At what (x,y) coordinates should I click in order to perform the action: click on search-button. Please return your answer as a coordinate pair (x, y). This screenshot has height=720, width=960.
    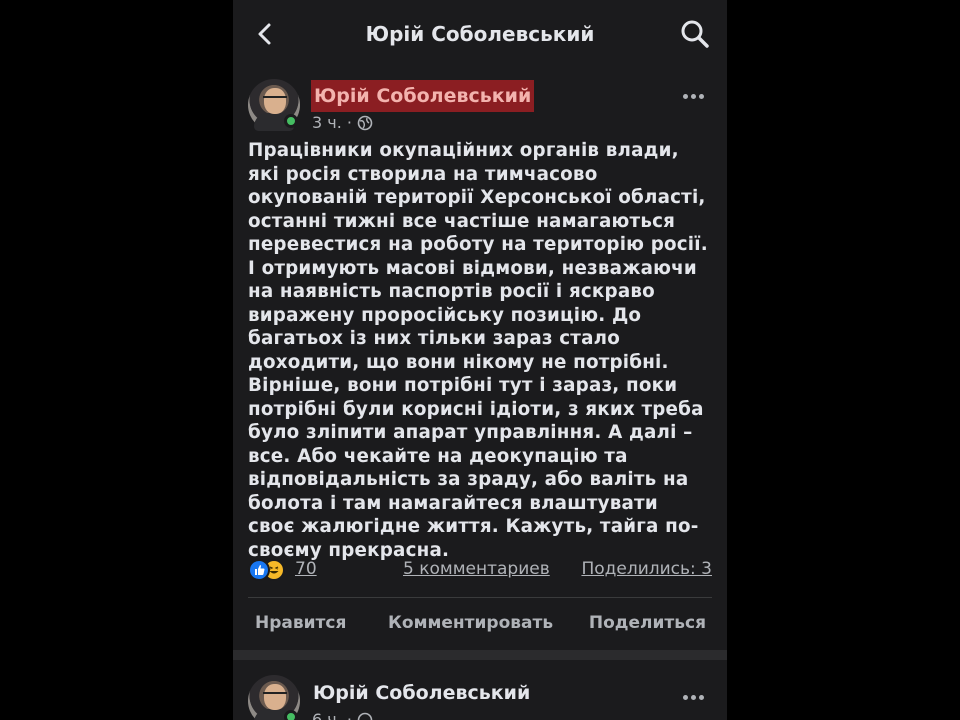
    Looking at the image, I should click on (695, 34).